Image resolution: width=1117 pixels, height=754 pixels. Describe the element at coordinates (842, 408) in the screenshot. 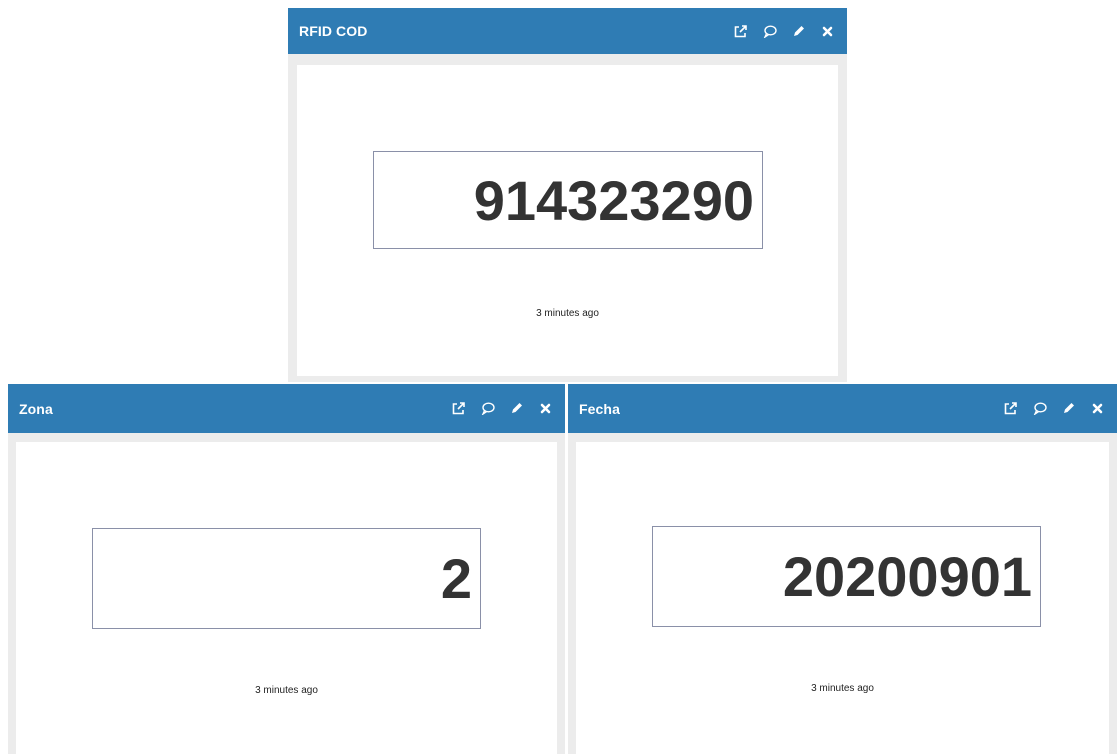

I see `widget-header: Fecha` at that location.